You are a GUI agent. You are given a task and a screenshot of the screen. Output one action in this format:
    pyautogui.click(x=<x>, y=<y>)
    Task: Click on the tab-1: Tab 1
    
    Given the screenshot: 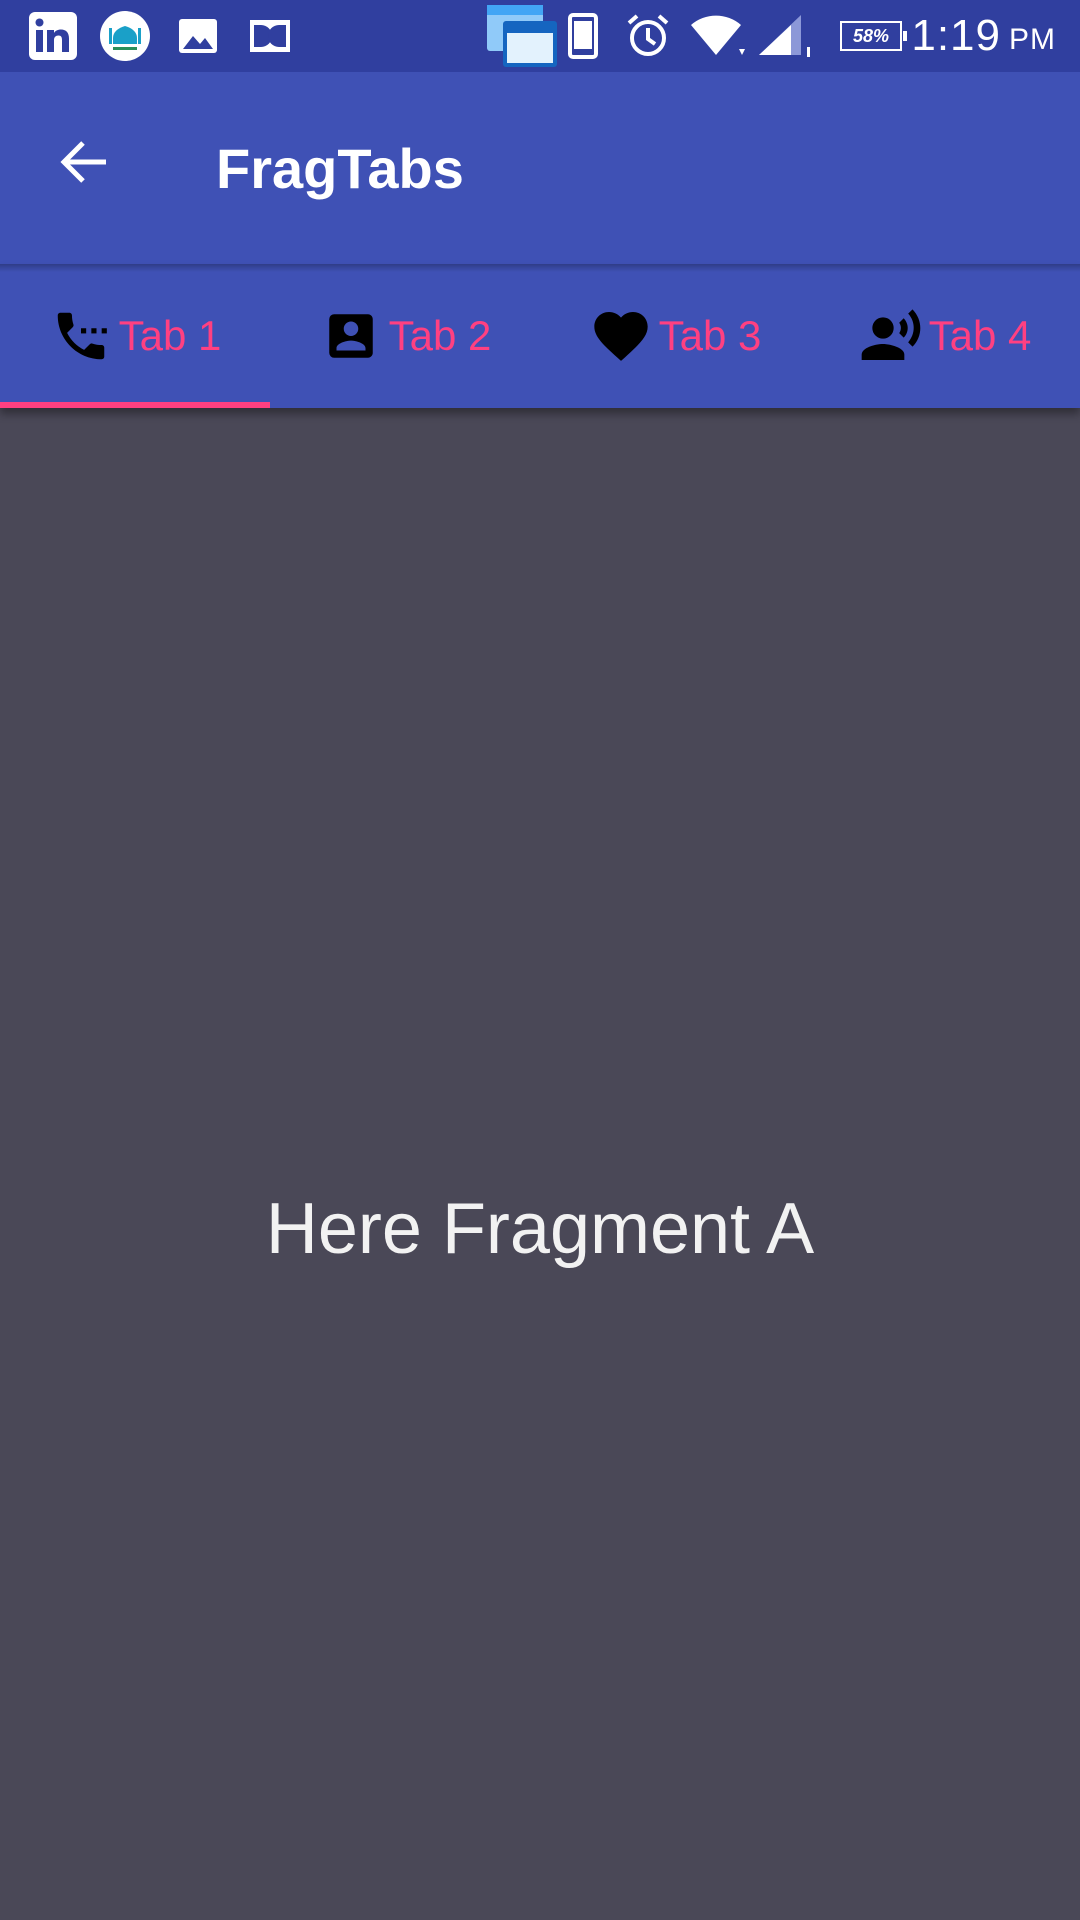 What is the action you would take?
    pyautogui.click(x=135, y=336)
    